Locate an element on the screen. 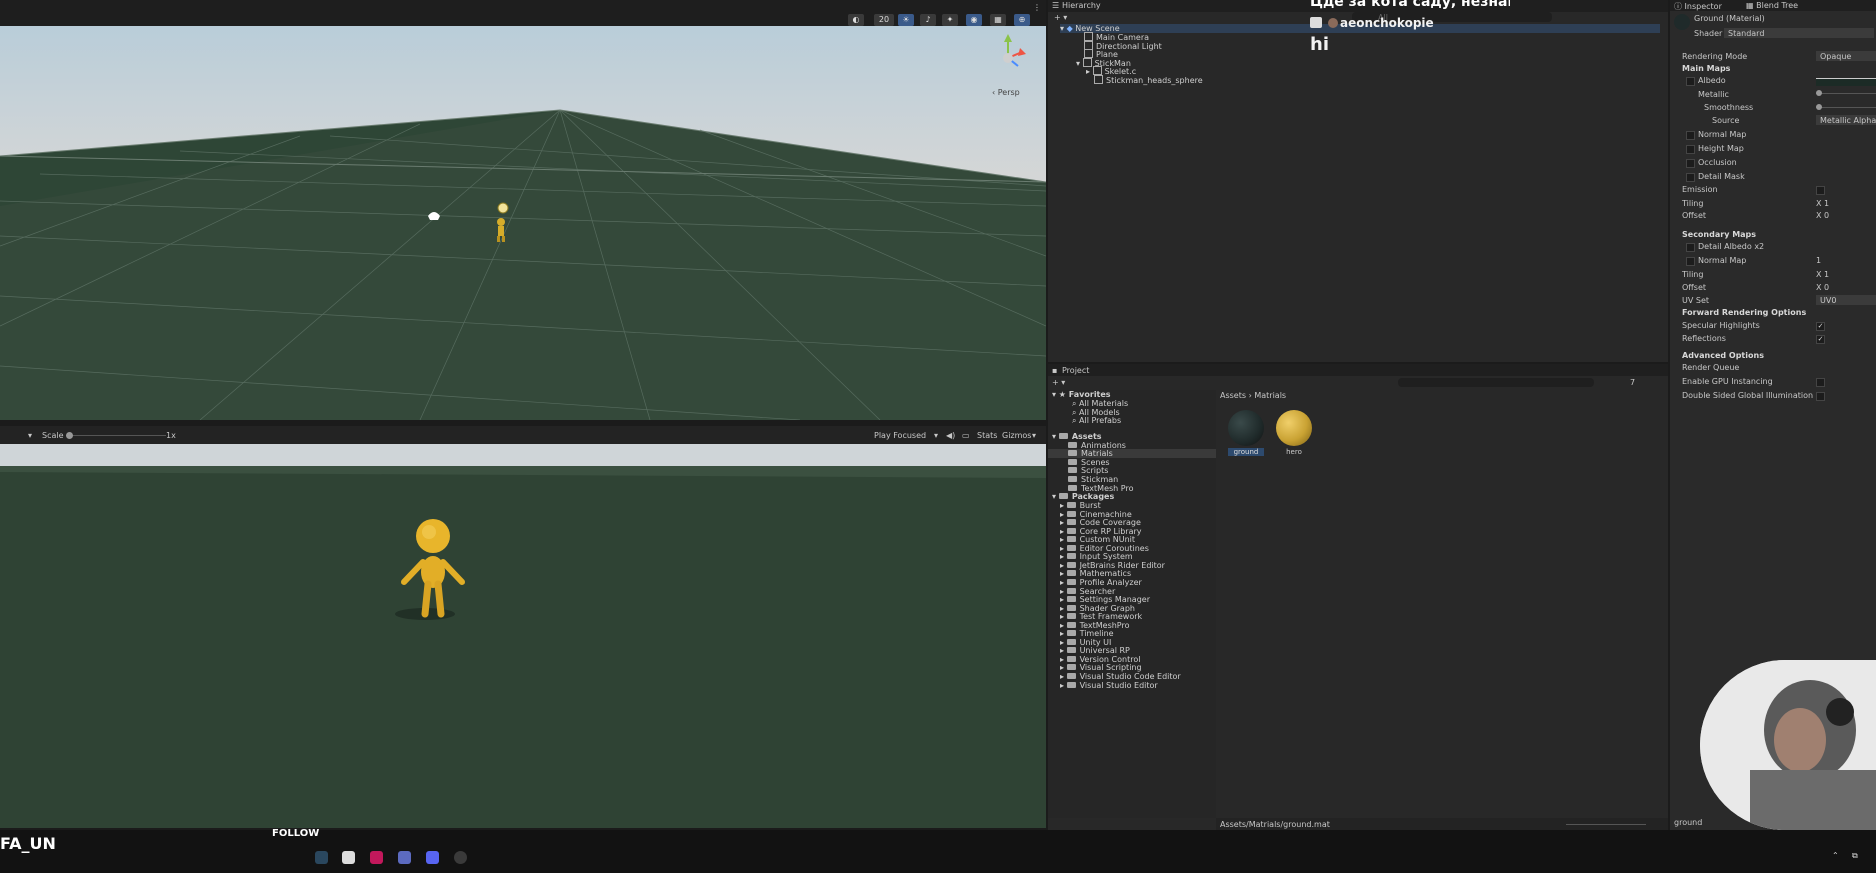 The height and width of the screenshot is (873, 1876). metallic-slider is located at coordinates (1846, 93).